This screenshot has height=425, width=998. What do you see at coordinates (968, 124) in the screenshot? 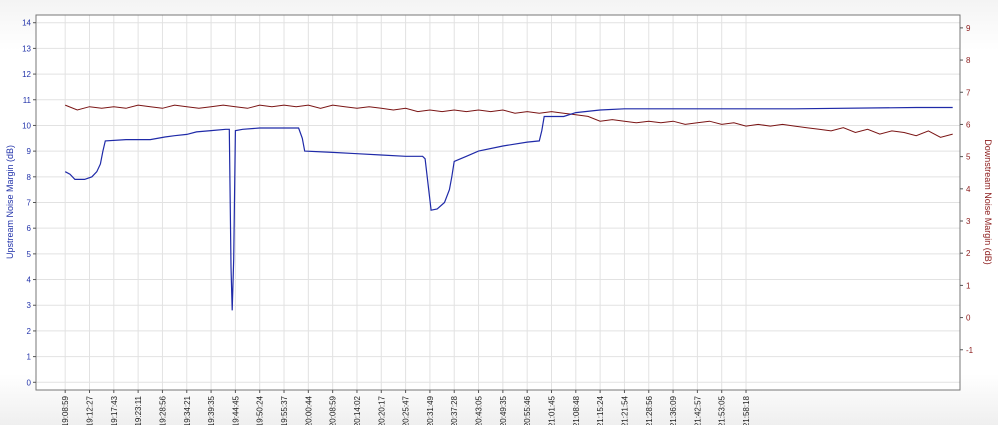
I see `right-tick-label: 6` at bounding box center [968, 124].